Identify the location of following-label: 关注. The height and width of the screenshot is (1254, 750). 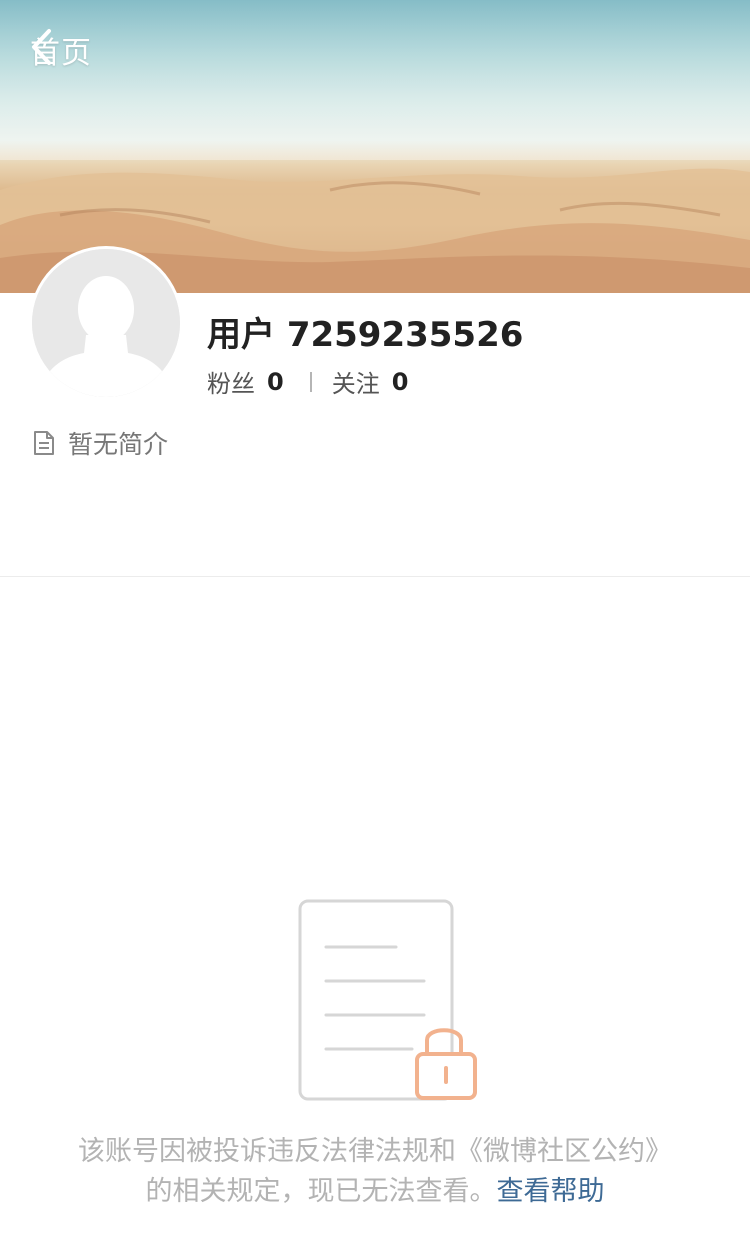
(356, 381).